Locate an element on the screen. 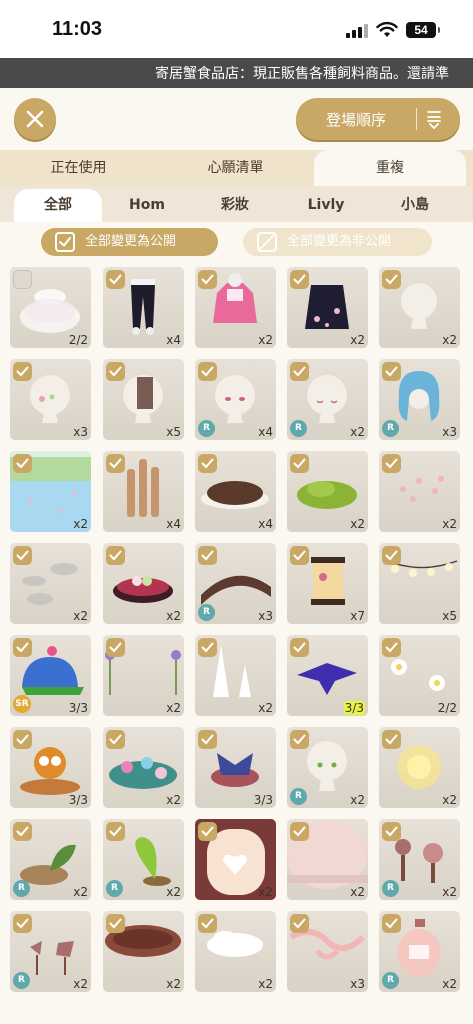 The image size is (473, 1024). item-count: x7 is located at coordinates (357, 616).